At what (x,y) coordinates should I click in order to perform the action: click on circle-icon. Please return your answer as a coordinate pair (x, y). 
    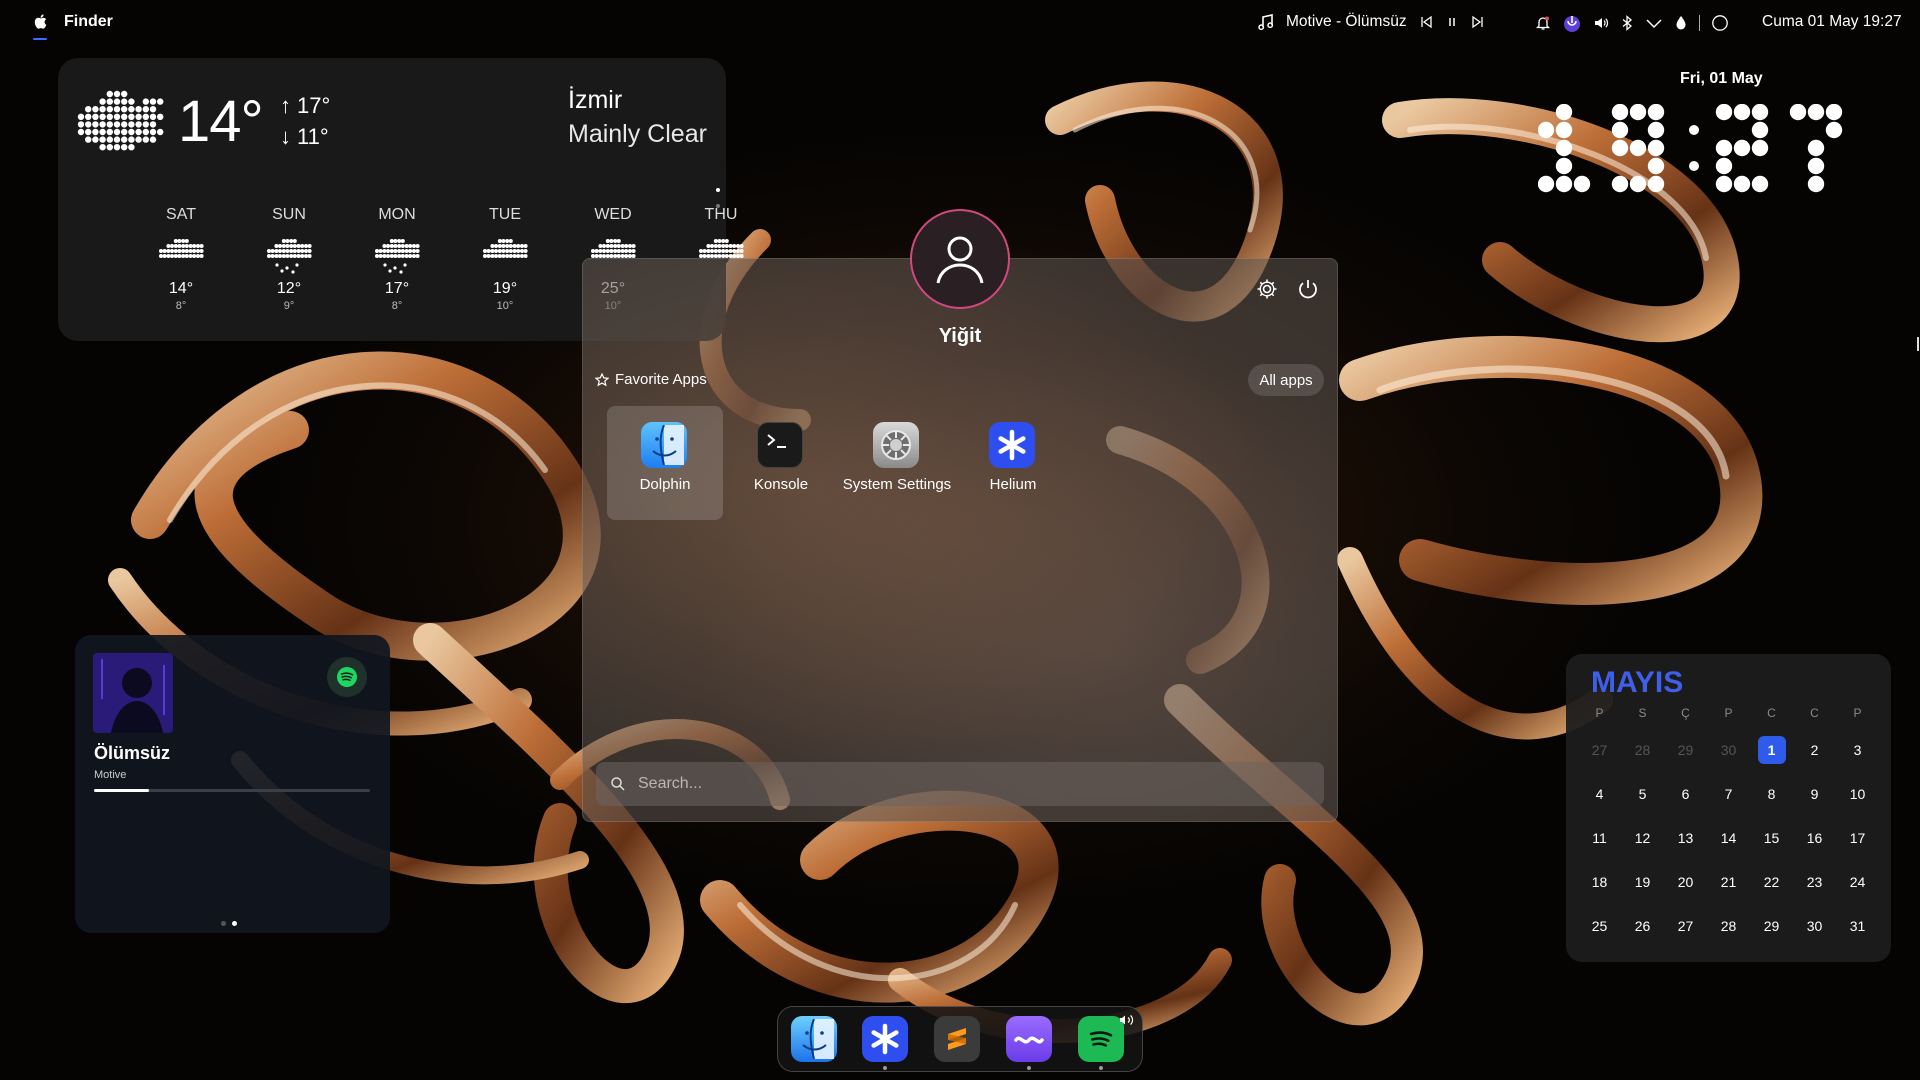
    Looking at the image, I should click on (1720, 23).